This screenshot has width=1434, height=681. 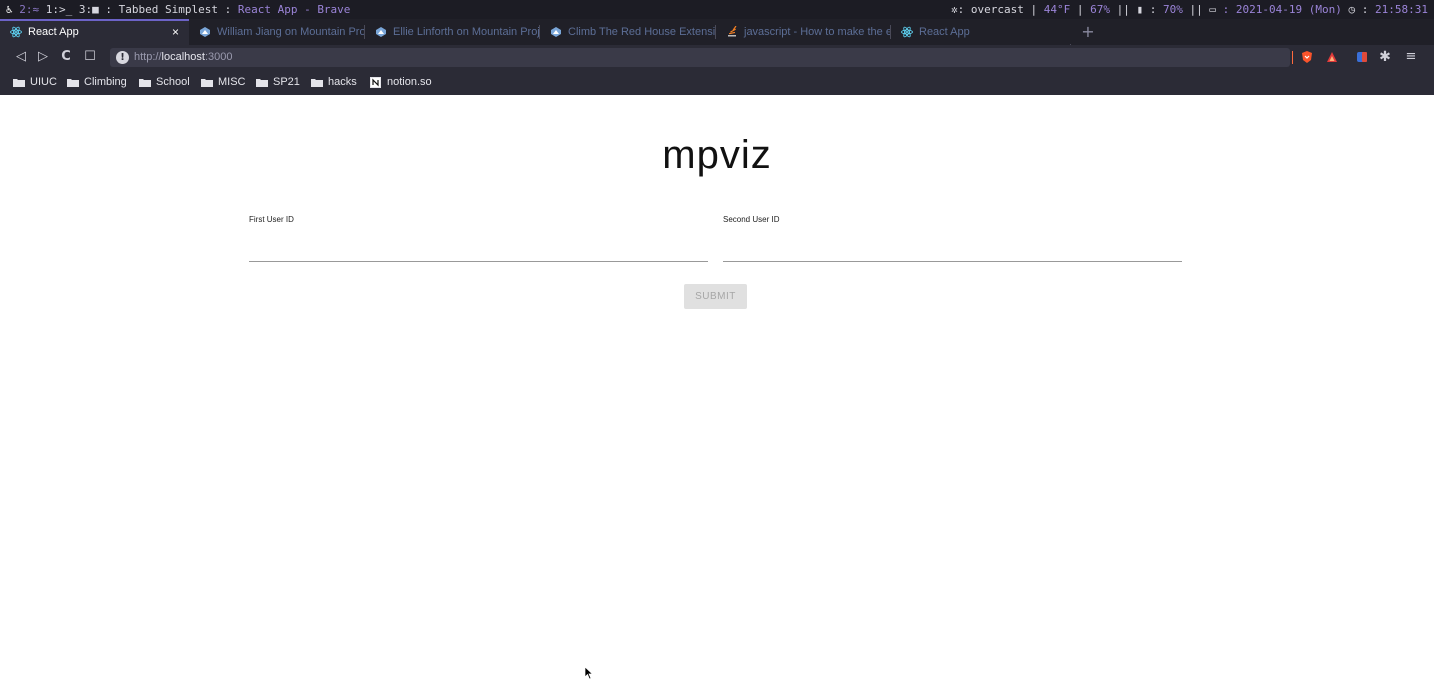 I want to click on first-user-id-input, so click(x=478, y=248).